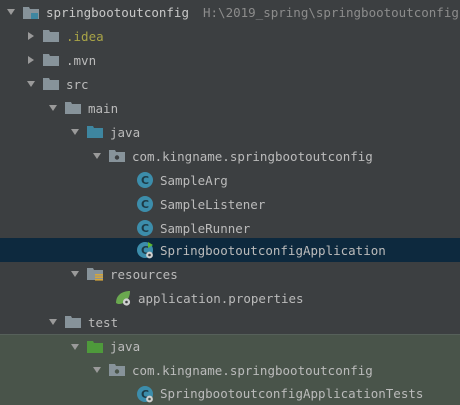 The image size is (460, 405). What do you see at coordinates (292, 393) in the screenshot?
I see `tree-label-application-tests: SpringbootoutconfigApplicationTests` at bounding box center [292, 393].